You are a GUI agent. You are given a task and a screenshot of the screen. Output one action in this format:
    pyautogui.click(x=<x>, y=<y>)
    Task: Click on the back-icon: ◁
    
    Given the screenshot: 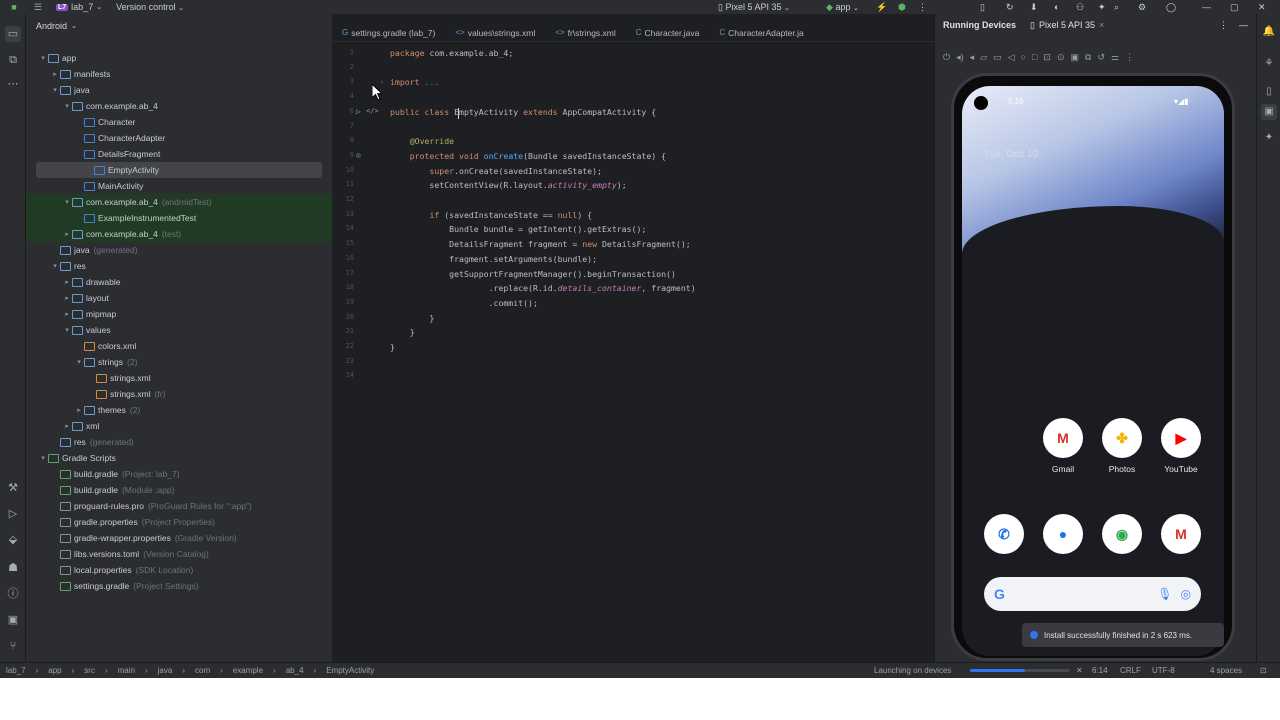 What is the action you would take?
    pyautogui.click(x=1011, y=59)
    